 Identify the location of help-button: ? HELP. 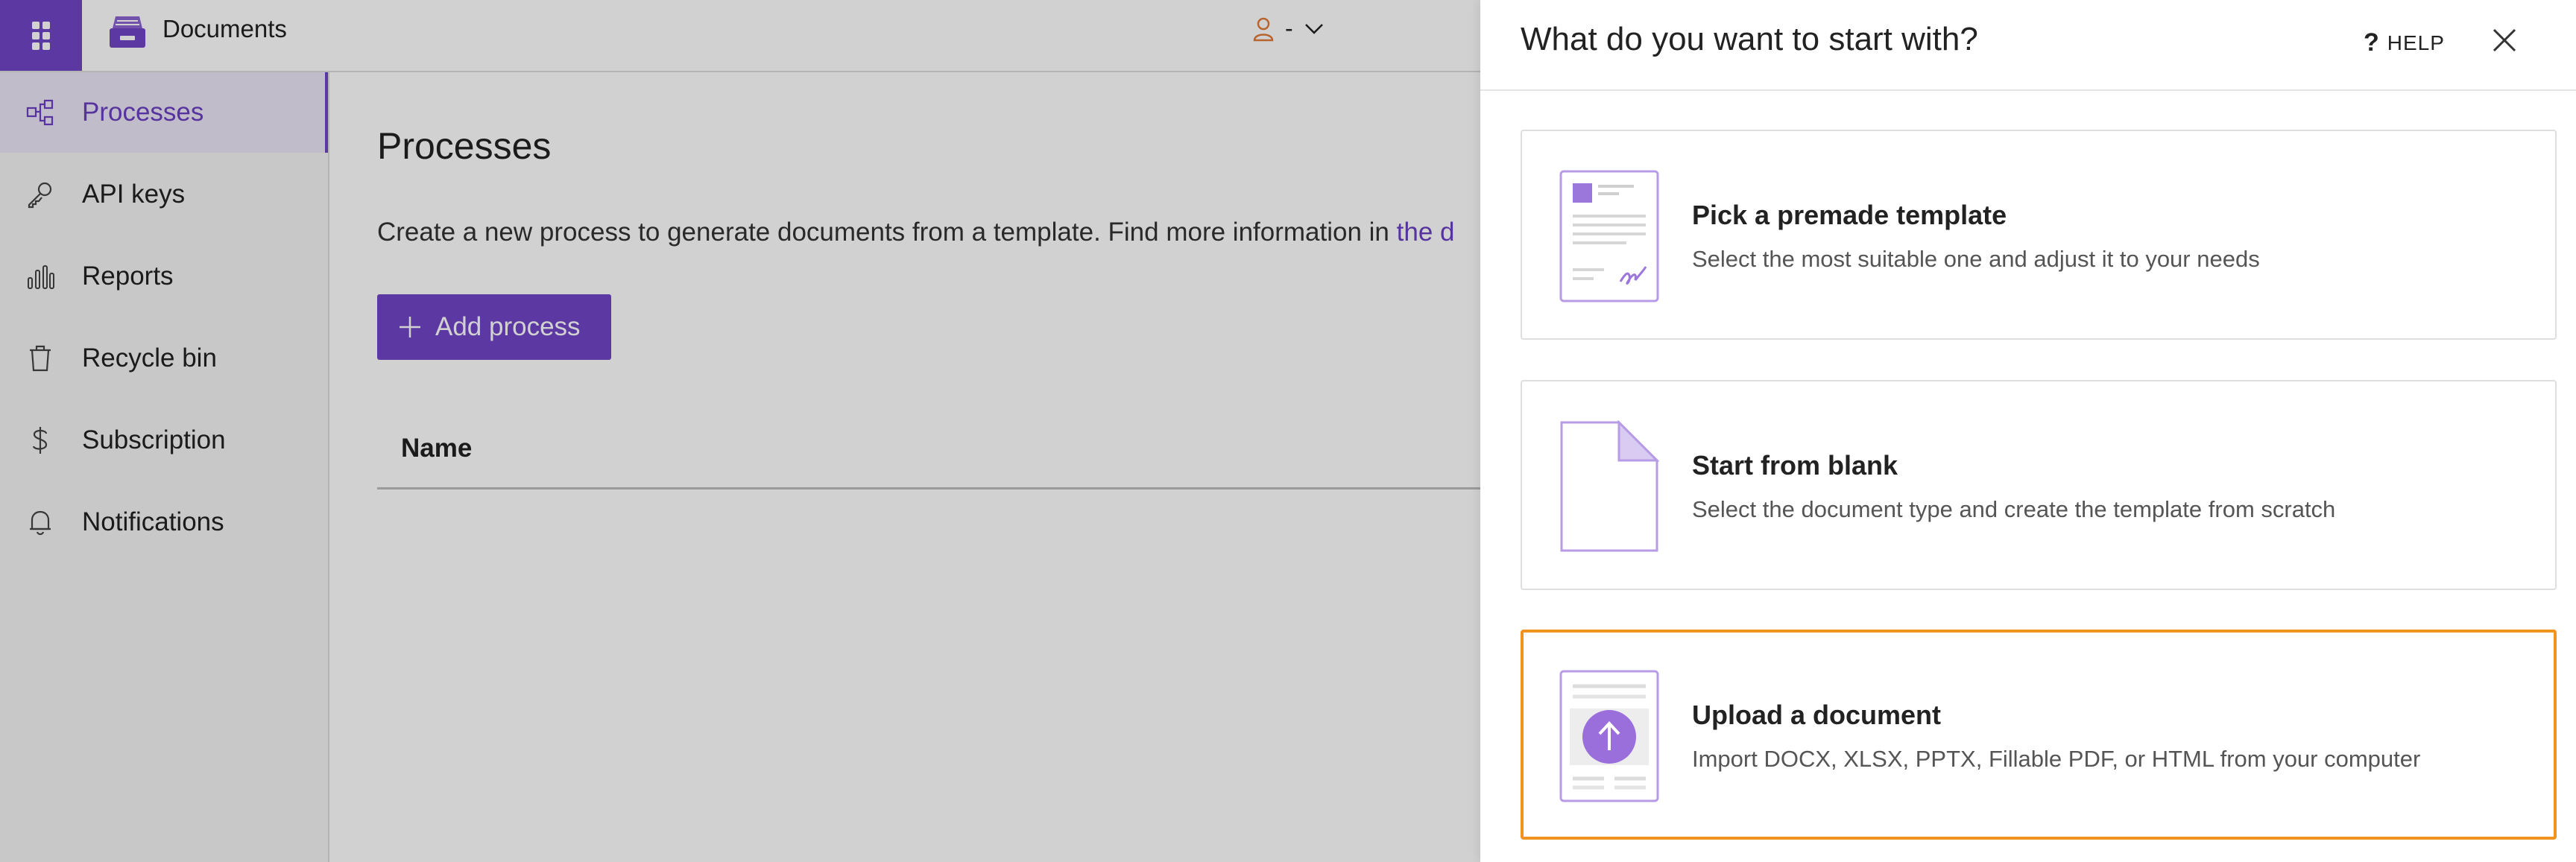
(2404, 42).